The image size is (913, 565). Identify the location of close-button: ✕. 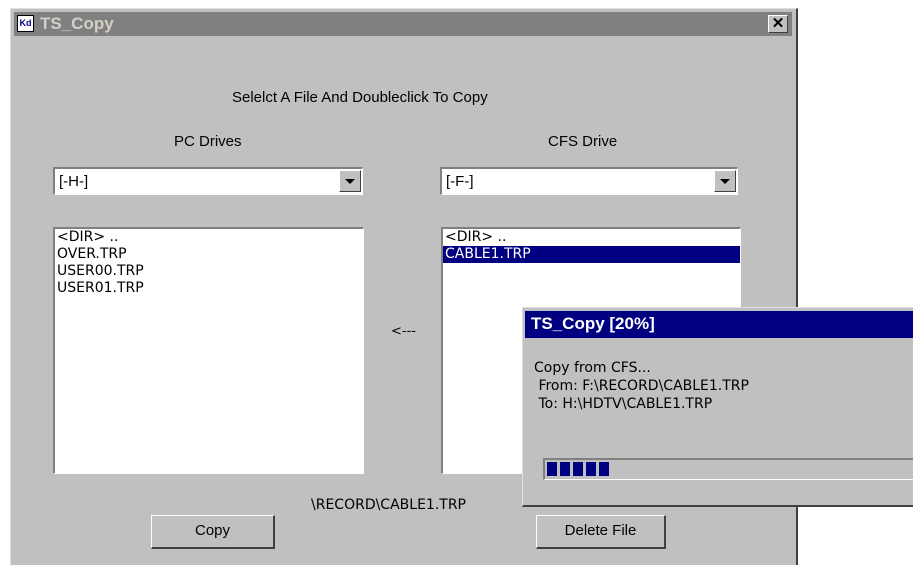
(778, 24).